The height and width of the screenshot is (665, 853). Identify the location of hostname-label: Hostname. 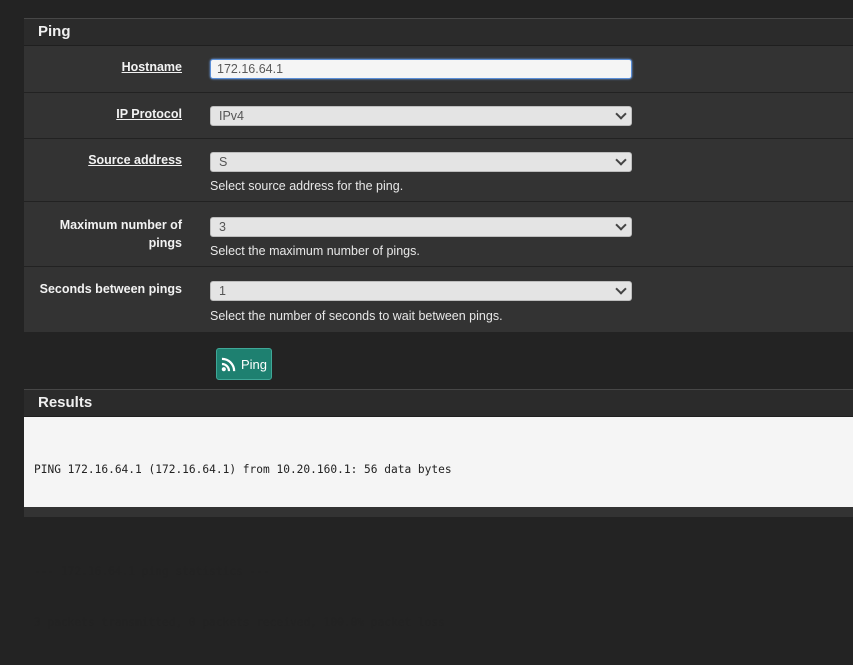
(151, 67).